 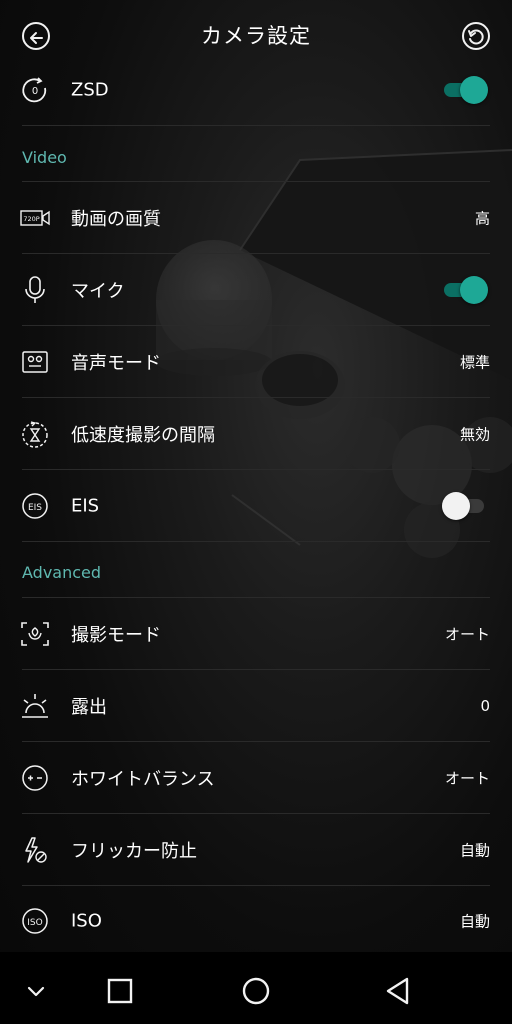 What do you see at coordinates (35, 434) in the screenshot?
I see `timelapse-icon` at bounding box center [35, 434].